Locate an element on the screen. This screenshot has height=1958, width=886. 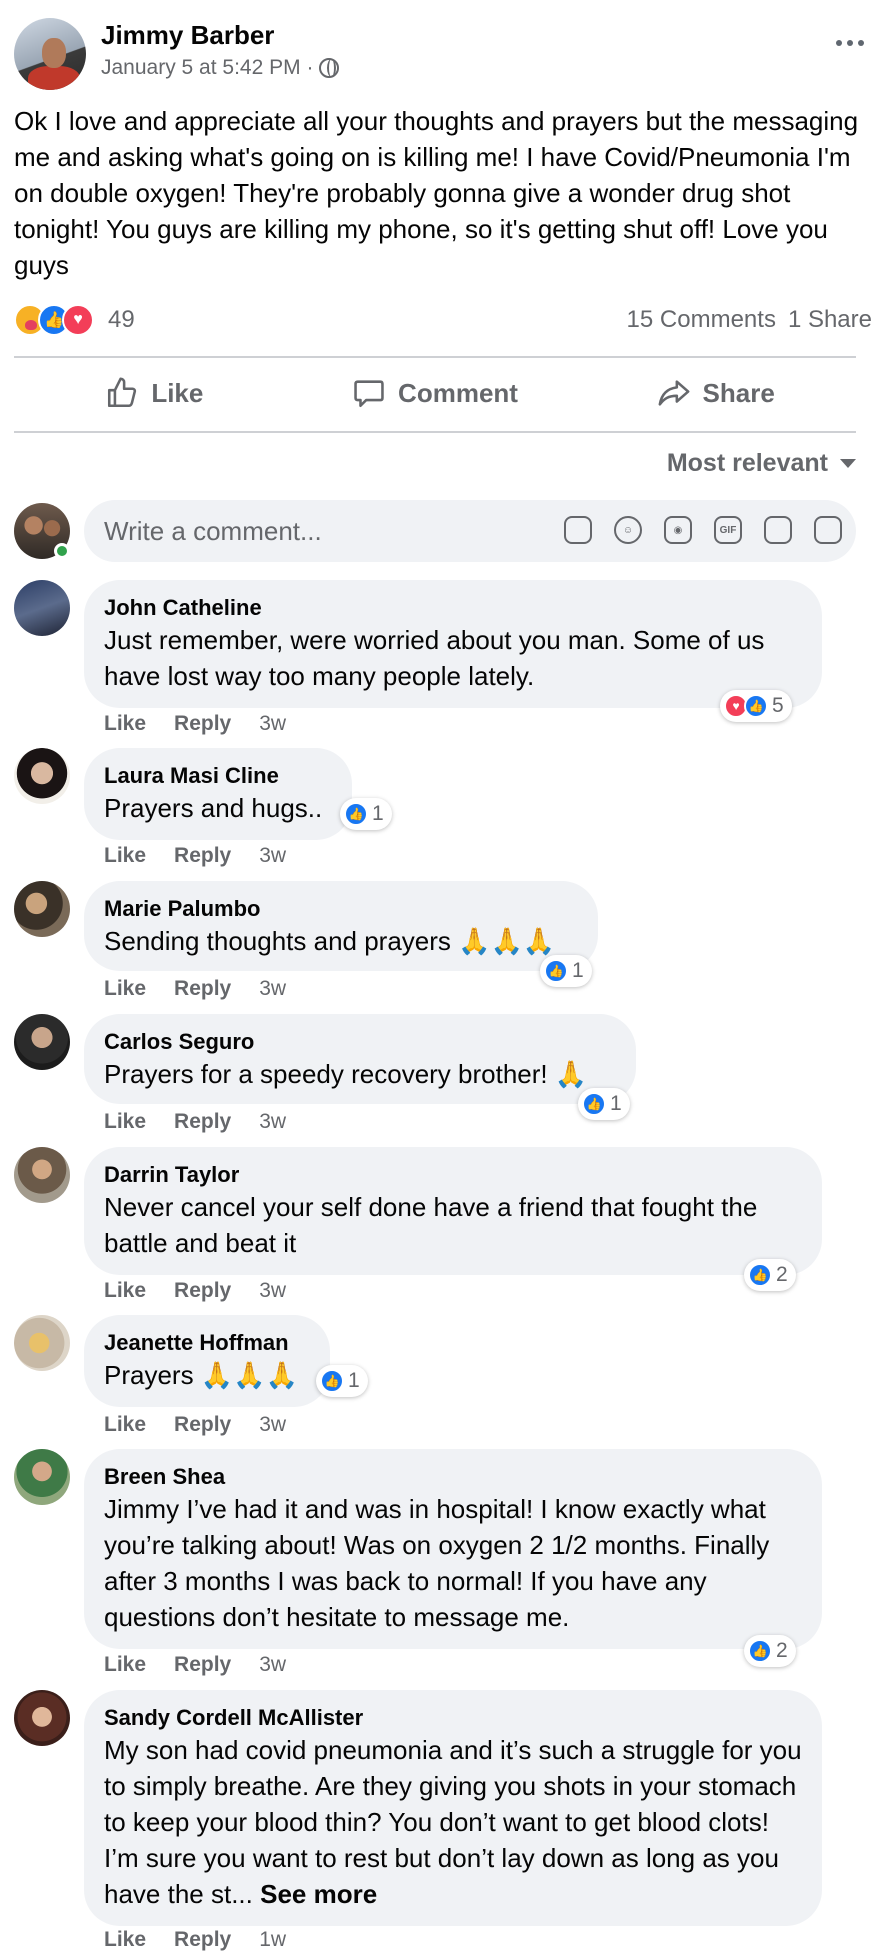
shares-count: 1 Share is located at coordinates (830, 320).